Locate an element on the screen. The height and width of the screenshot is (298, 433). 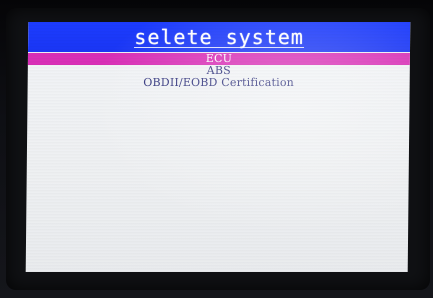
menu-item-obdii-eobd-certification: OBDII/EOBD Certification is located at coordinates (219, 82).